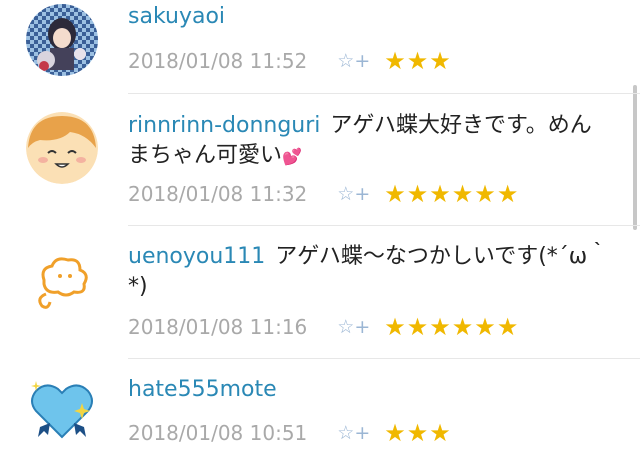 This screenshot has width=640, height=461. Describe the element at coordinates (202, 389) in the screenshot. I see `comment-username: hate555mote` at that location.